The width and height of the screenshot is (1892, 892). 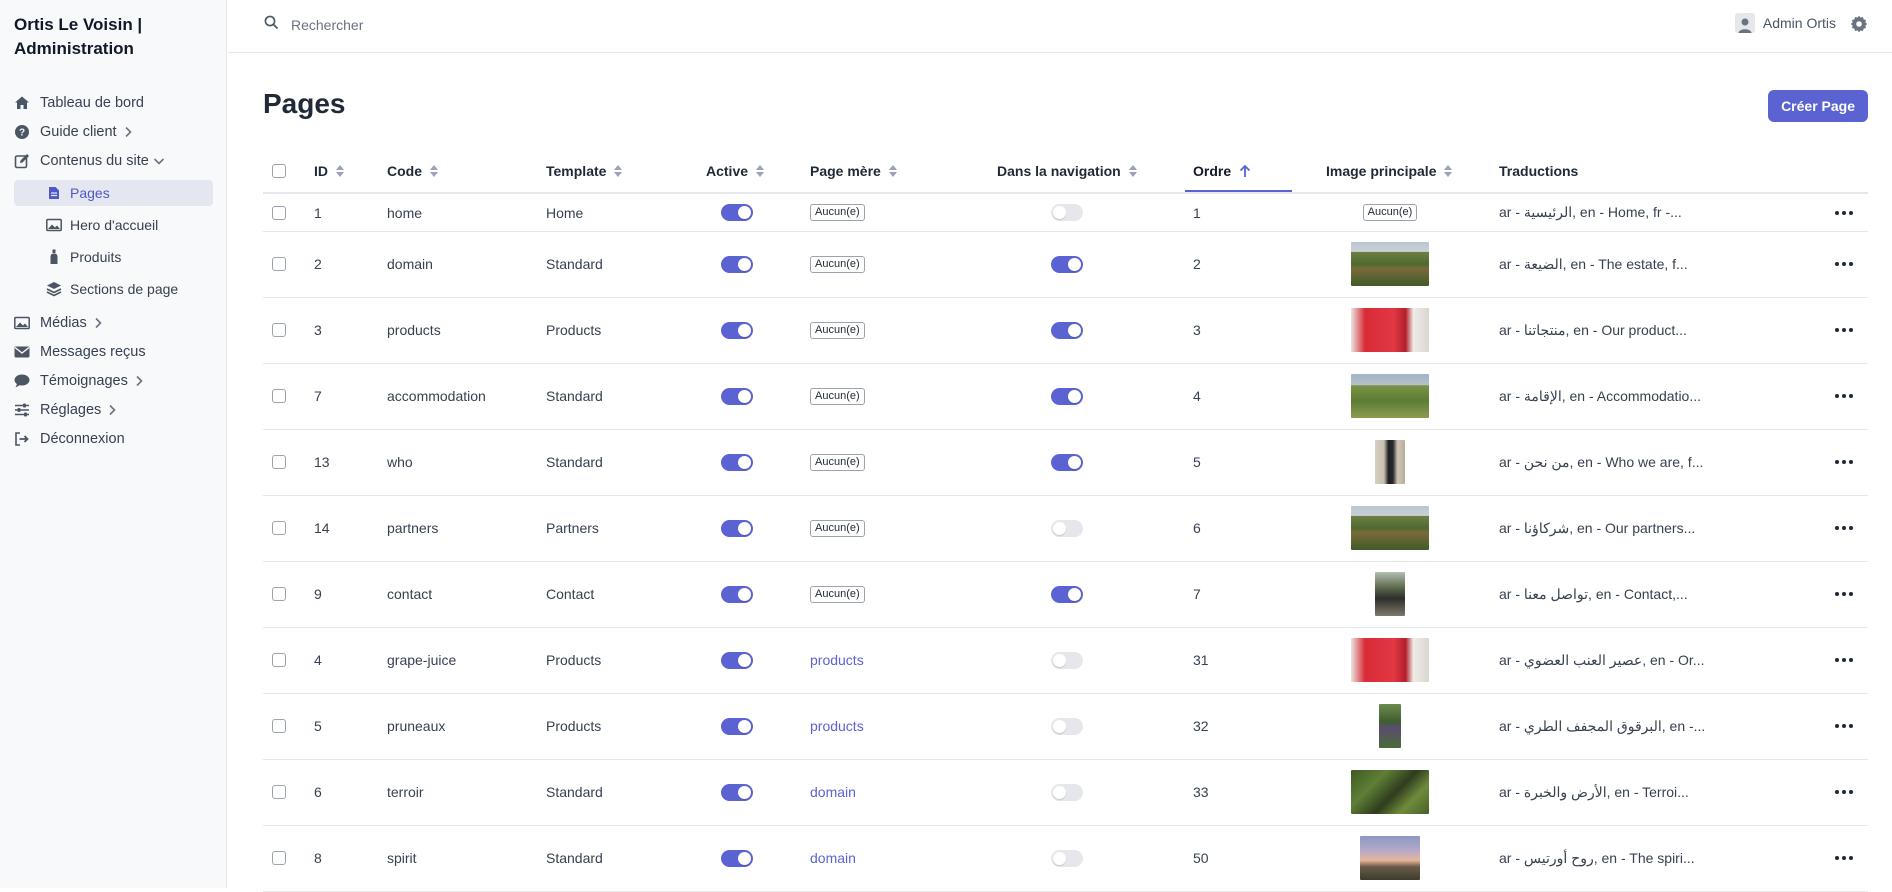 What do you see at coordinates (1389, 170) in the screenshot?
I see `column-header-image-principale: Image principale` at bounding box center [1389, 170].